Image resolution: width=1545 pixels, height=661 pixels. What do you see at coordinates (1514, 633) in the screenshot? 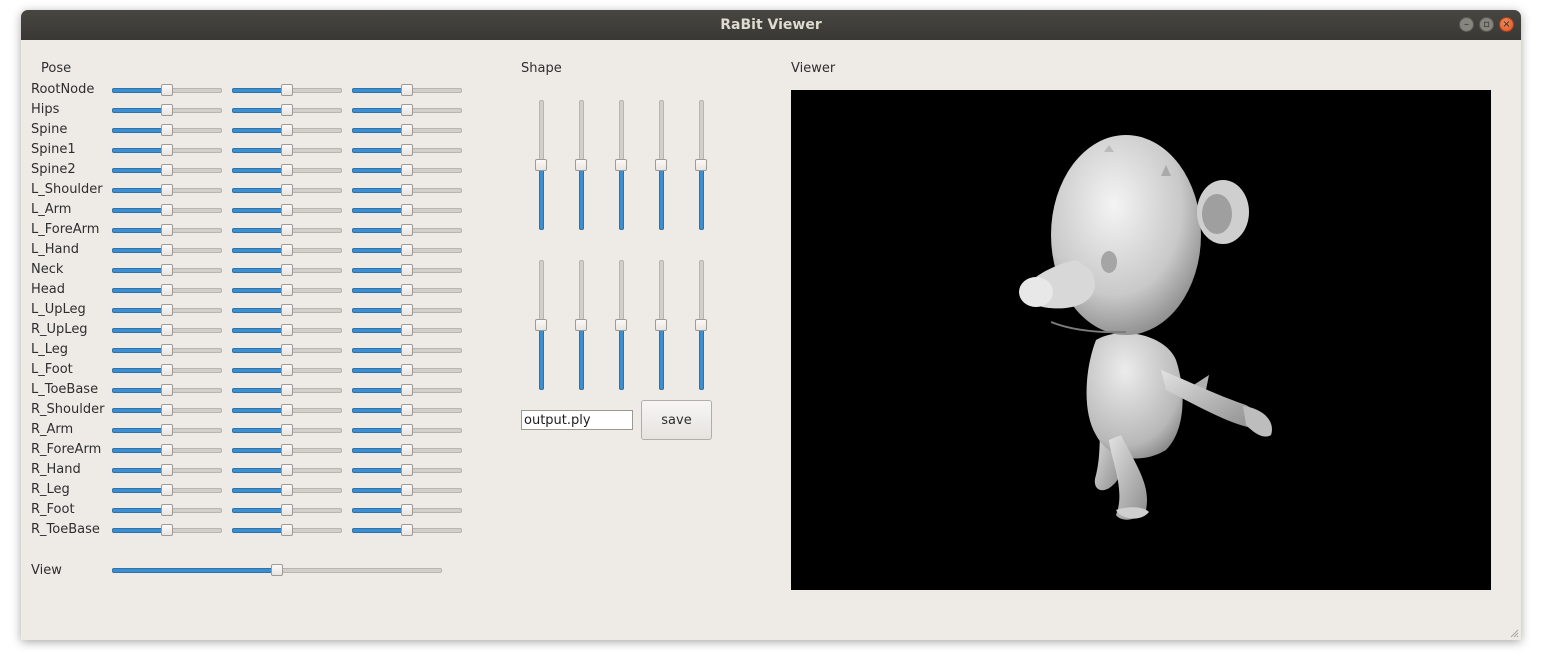
I see `resize-grip-icon` at bounding box center [1514, 633].